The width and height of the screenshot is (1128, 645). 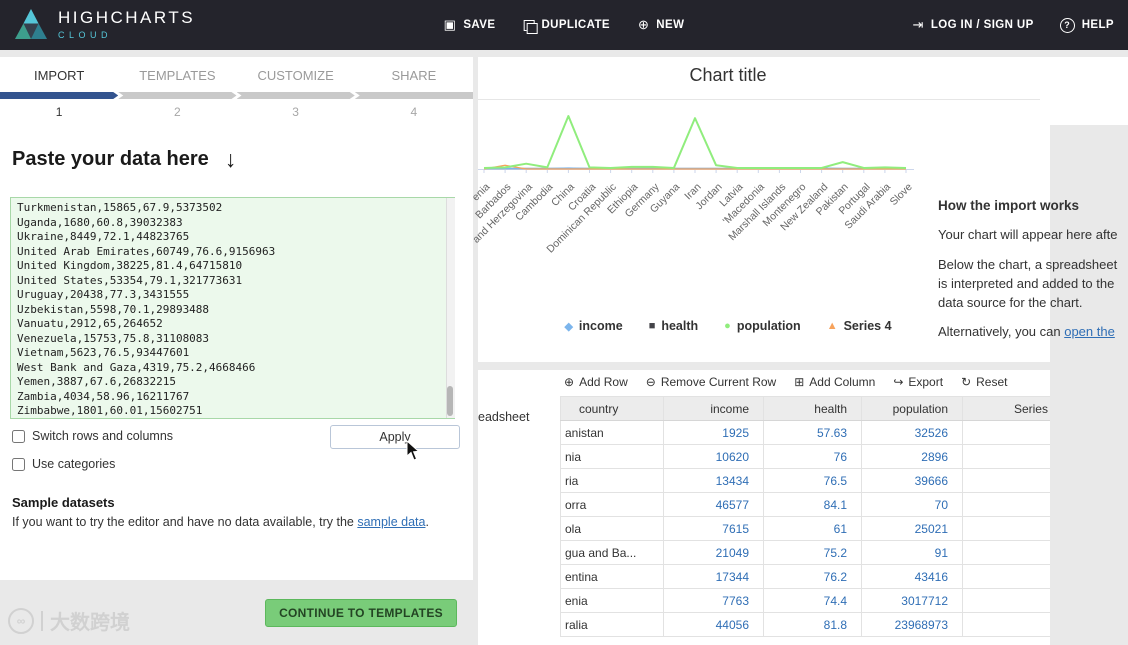 What do you see at coordinates (713, 552) in the screenshot?
I see `cell-value: 21049` at bounding box center [713, 552].